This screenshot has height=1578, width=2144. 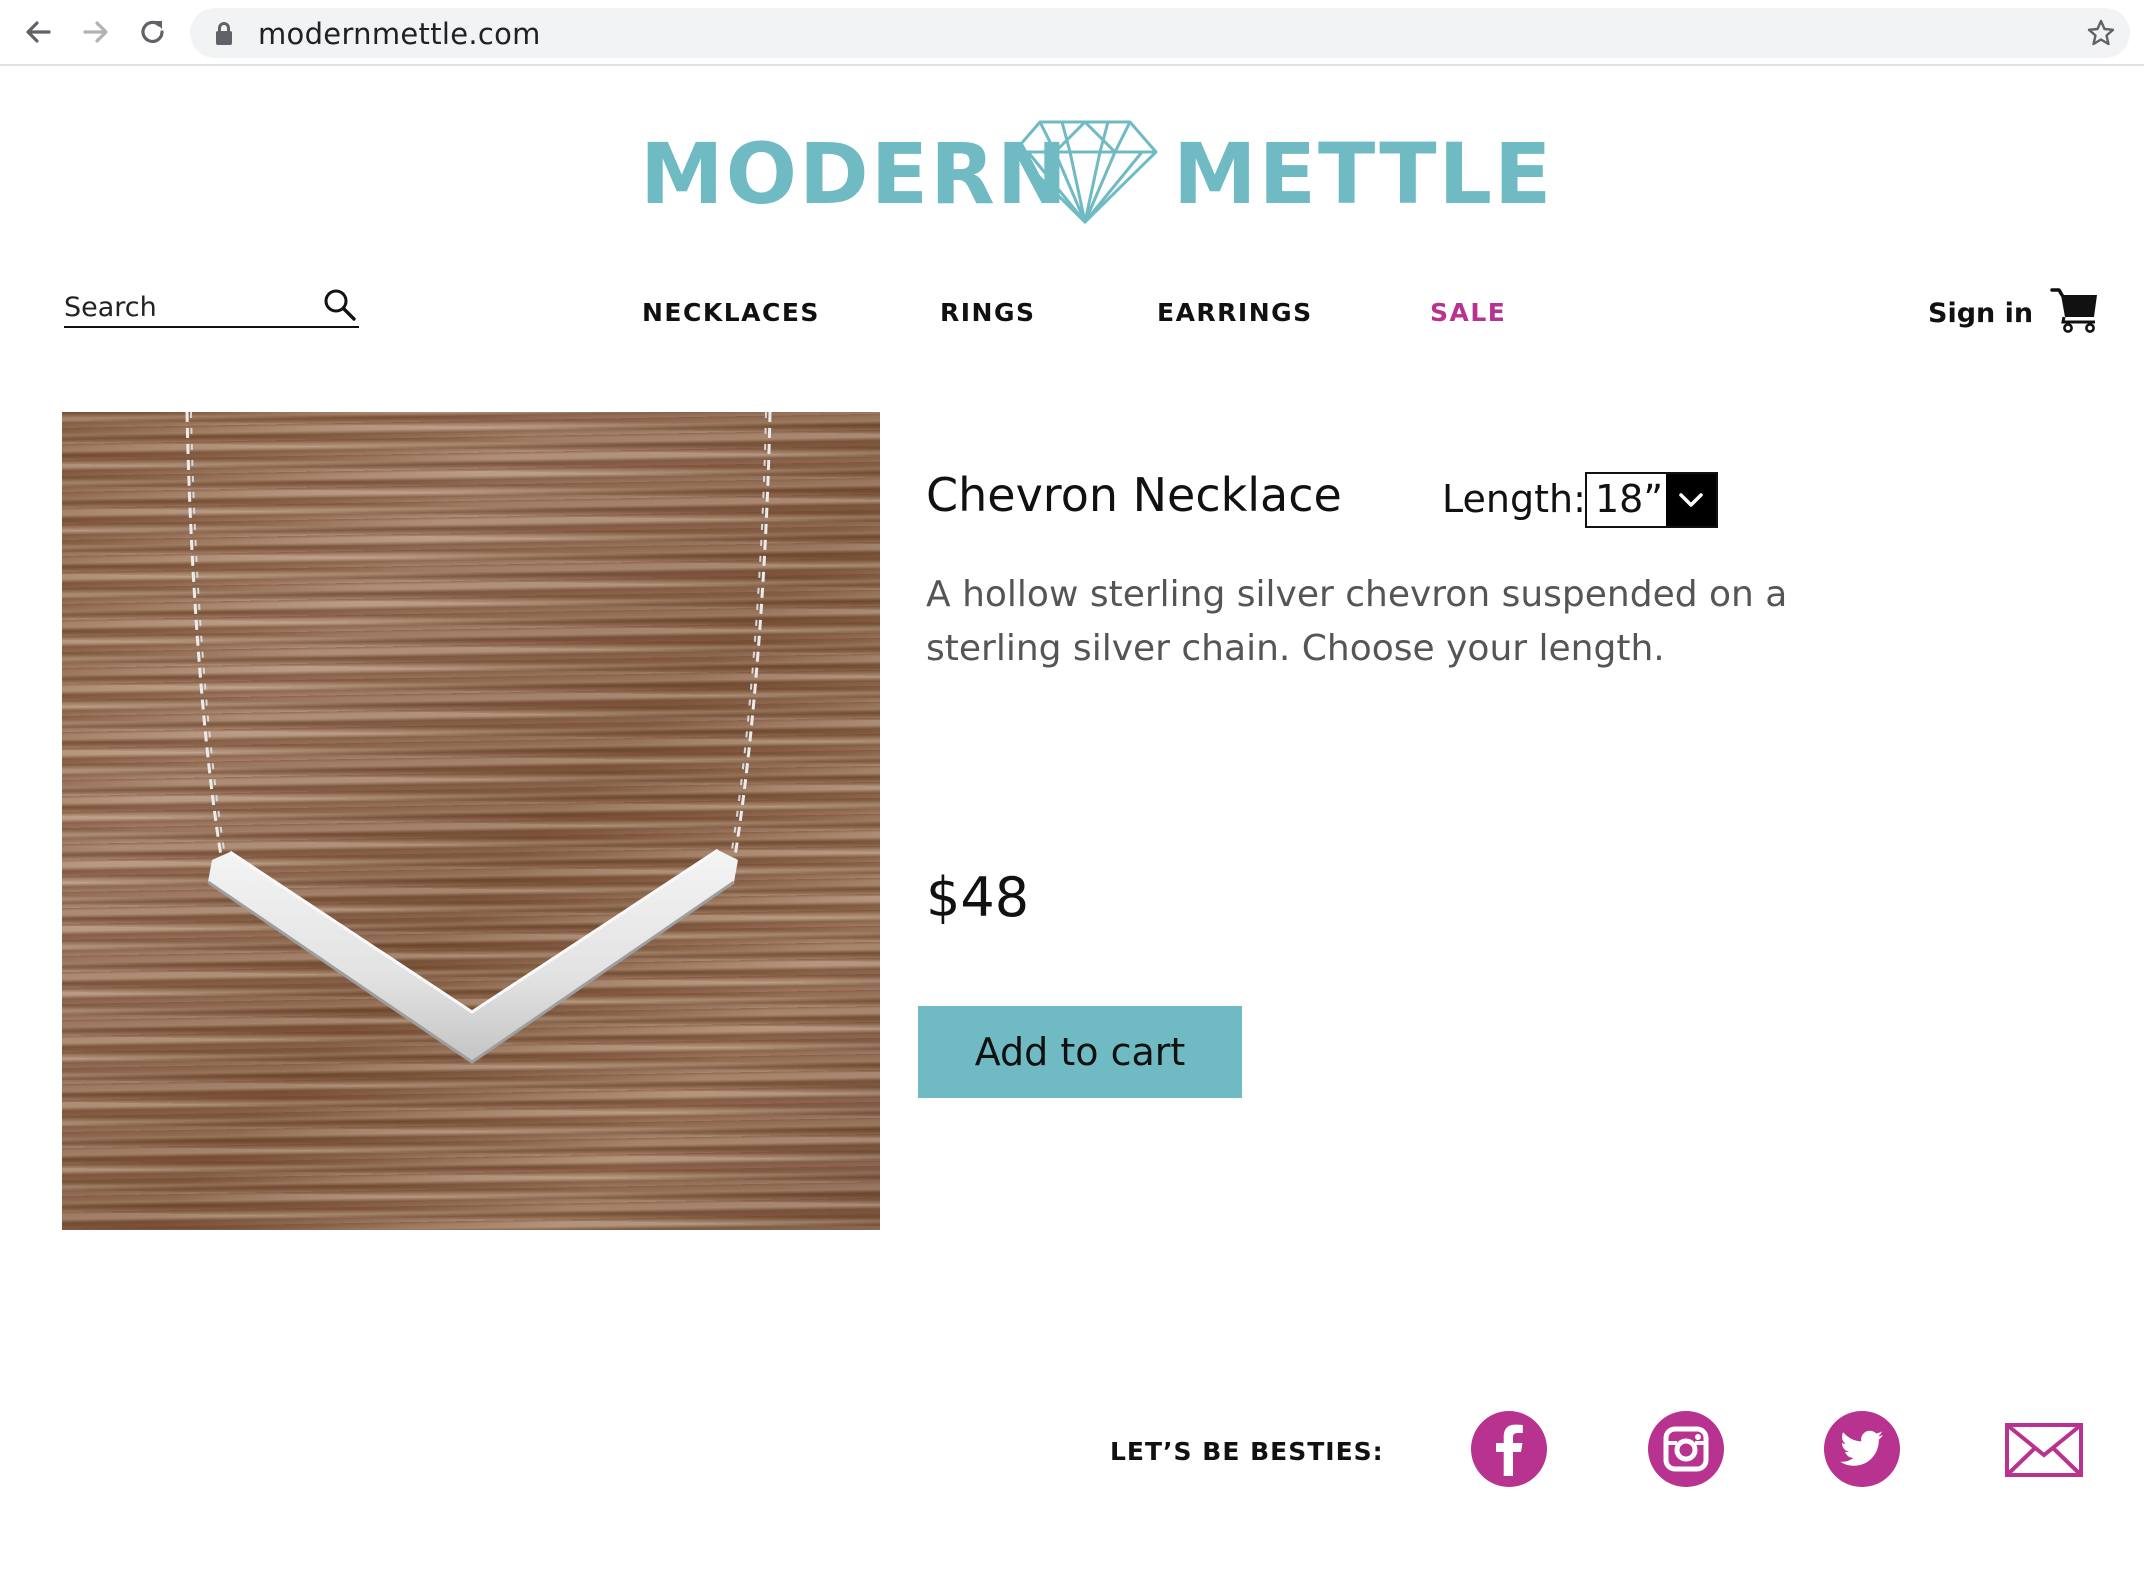 I want to click on nav-sale: SALE, so click(x=1468, y=312).